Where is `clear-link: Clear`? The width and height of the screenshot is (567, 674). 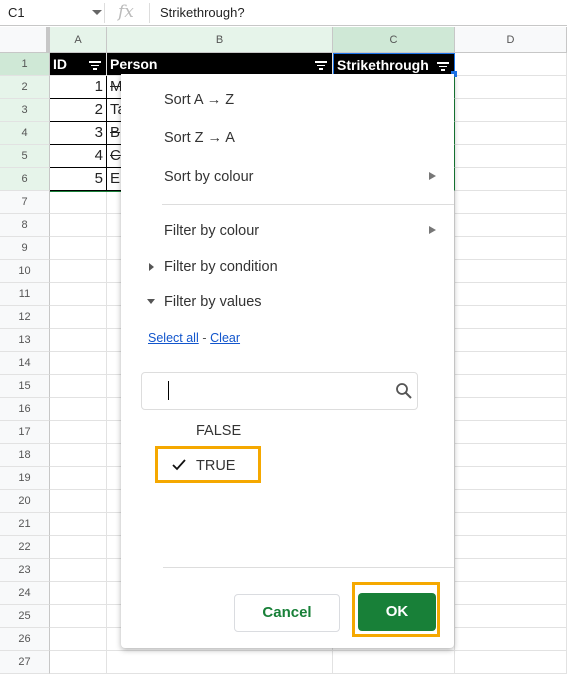 clear-link: Clear is located at coordinates (225, 338).